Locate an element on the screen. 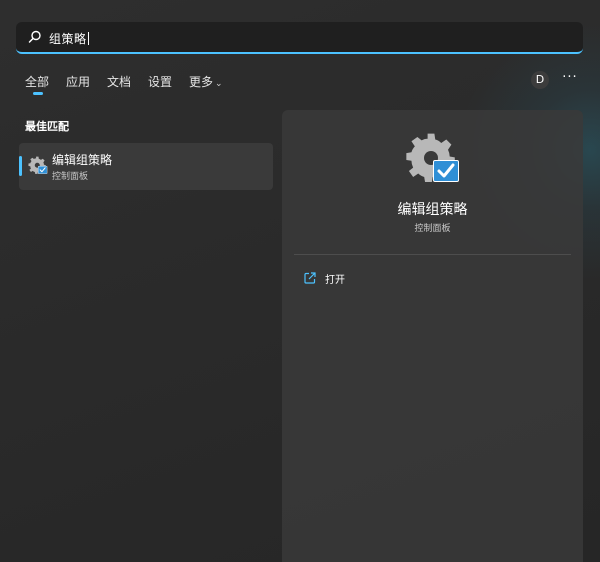 The image size is (600, 562). open-external-icon is located at coordinates (310, 278).